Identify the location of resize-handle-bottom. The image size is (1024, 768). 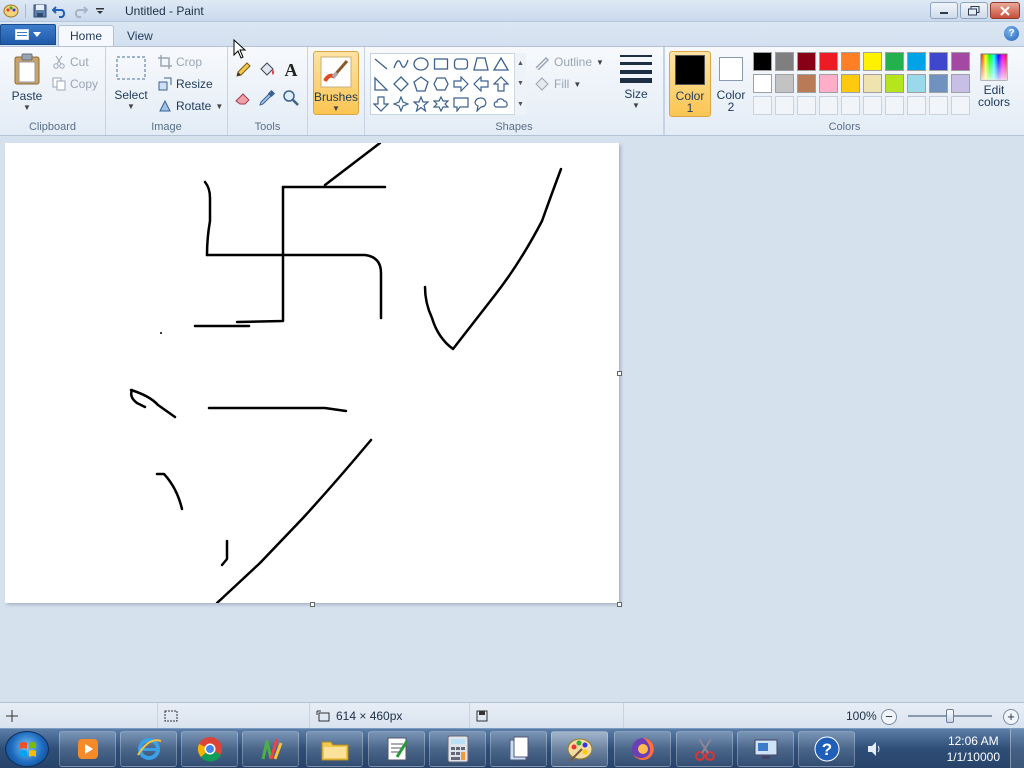
(312, 604).